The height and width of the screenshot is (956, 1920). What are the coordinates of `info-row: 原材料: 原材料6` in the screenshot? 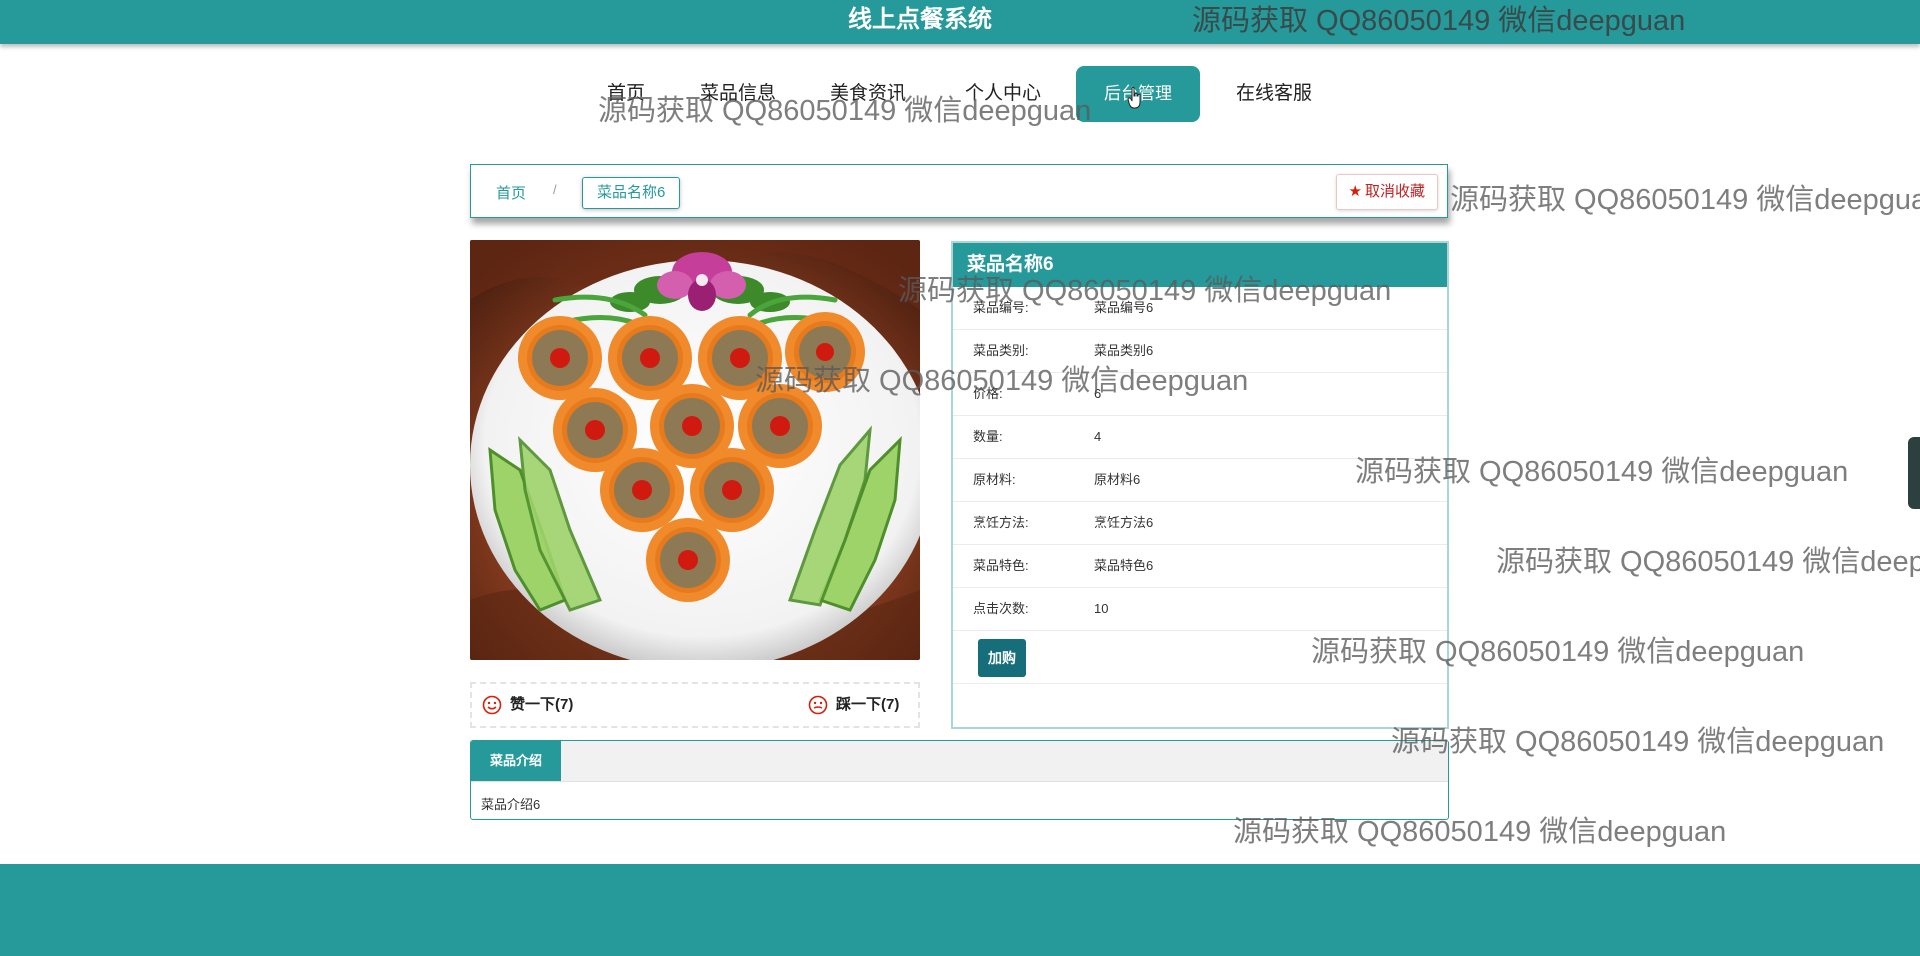 It's located at (1200, 480).